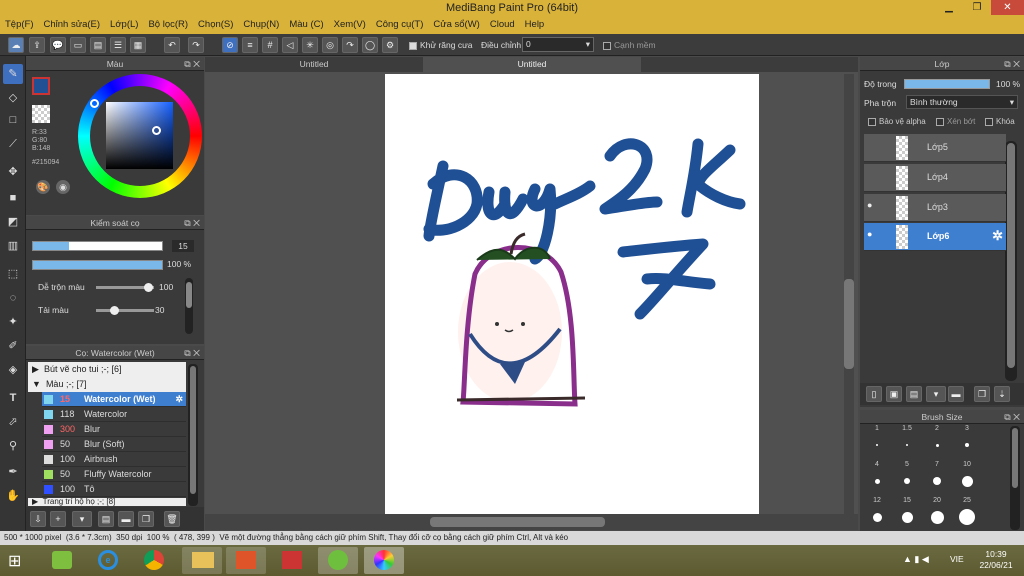  I want to click on comment-icon: 💬, so click(58, 45).